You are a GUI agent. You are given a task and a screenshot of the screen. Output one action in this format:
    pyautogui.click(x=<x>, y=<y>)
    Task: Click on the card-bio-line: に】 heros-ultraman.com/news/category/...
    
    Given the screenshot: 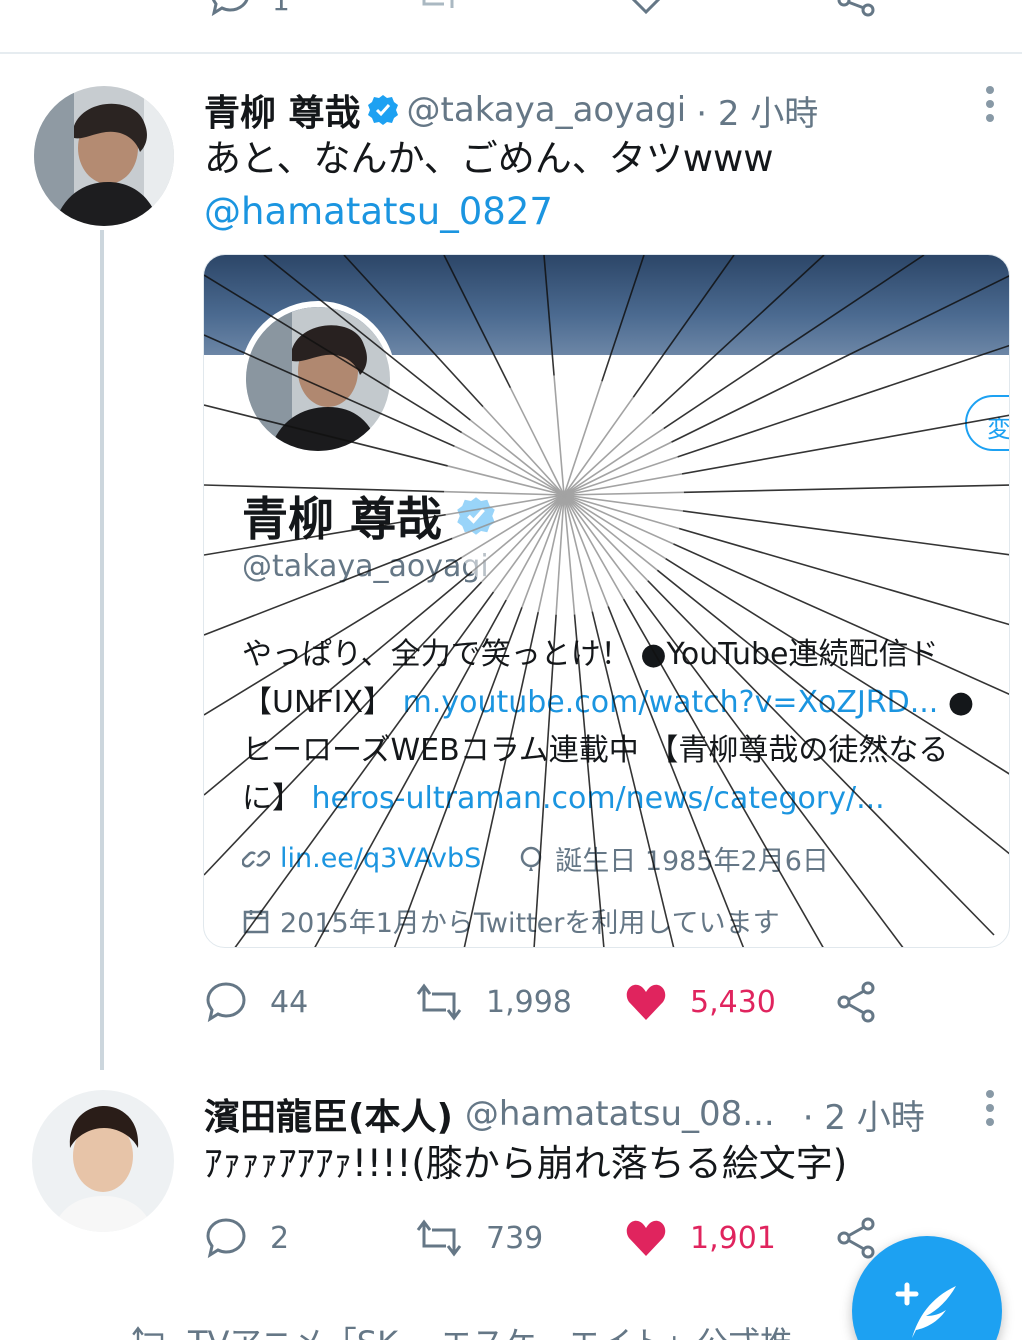 What is the action you would take?
    pyautogui.click(x=563, y=795)
    